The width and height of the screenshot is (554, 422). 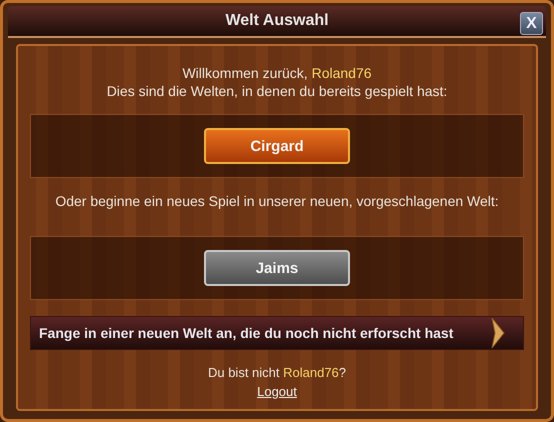 What do you see at coordinates (277, 333) in the screenshot?
I see `new-world-button: Fange in einer neuen Welt an, die du noch nicht erforscht hast` at bounding box center [277, 333].